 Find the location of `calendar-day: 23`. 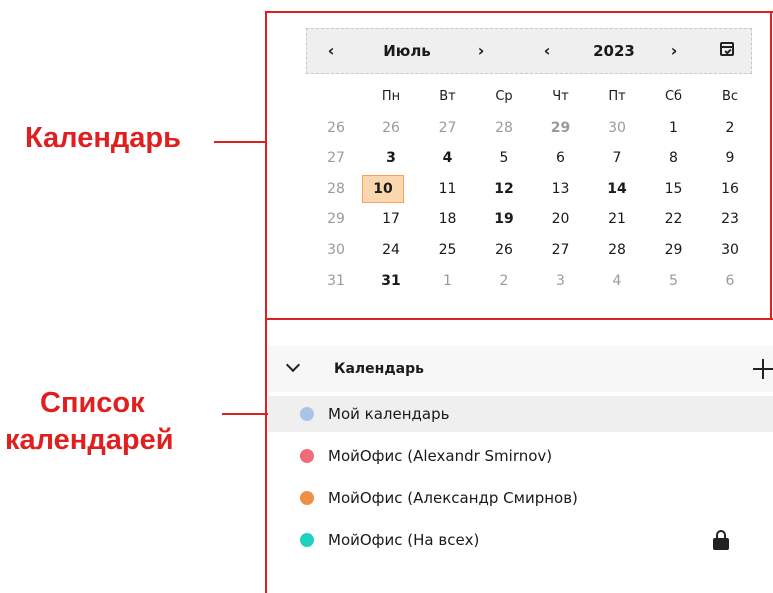

calendar-day: 23 is located at coordinates (730, 219).